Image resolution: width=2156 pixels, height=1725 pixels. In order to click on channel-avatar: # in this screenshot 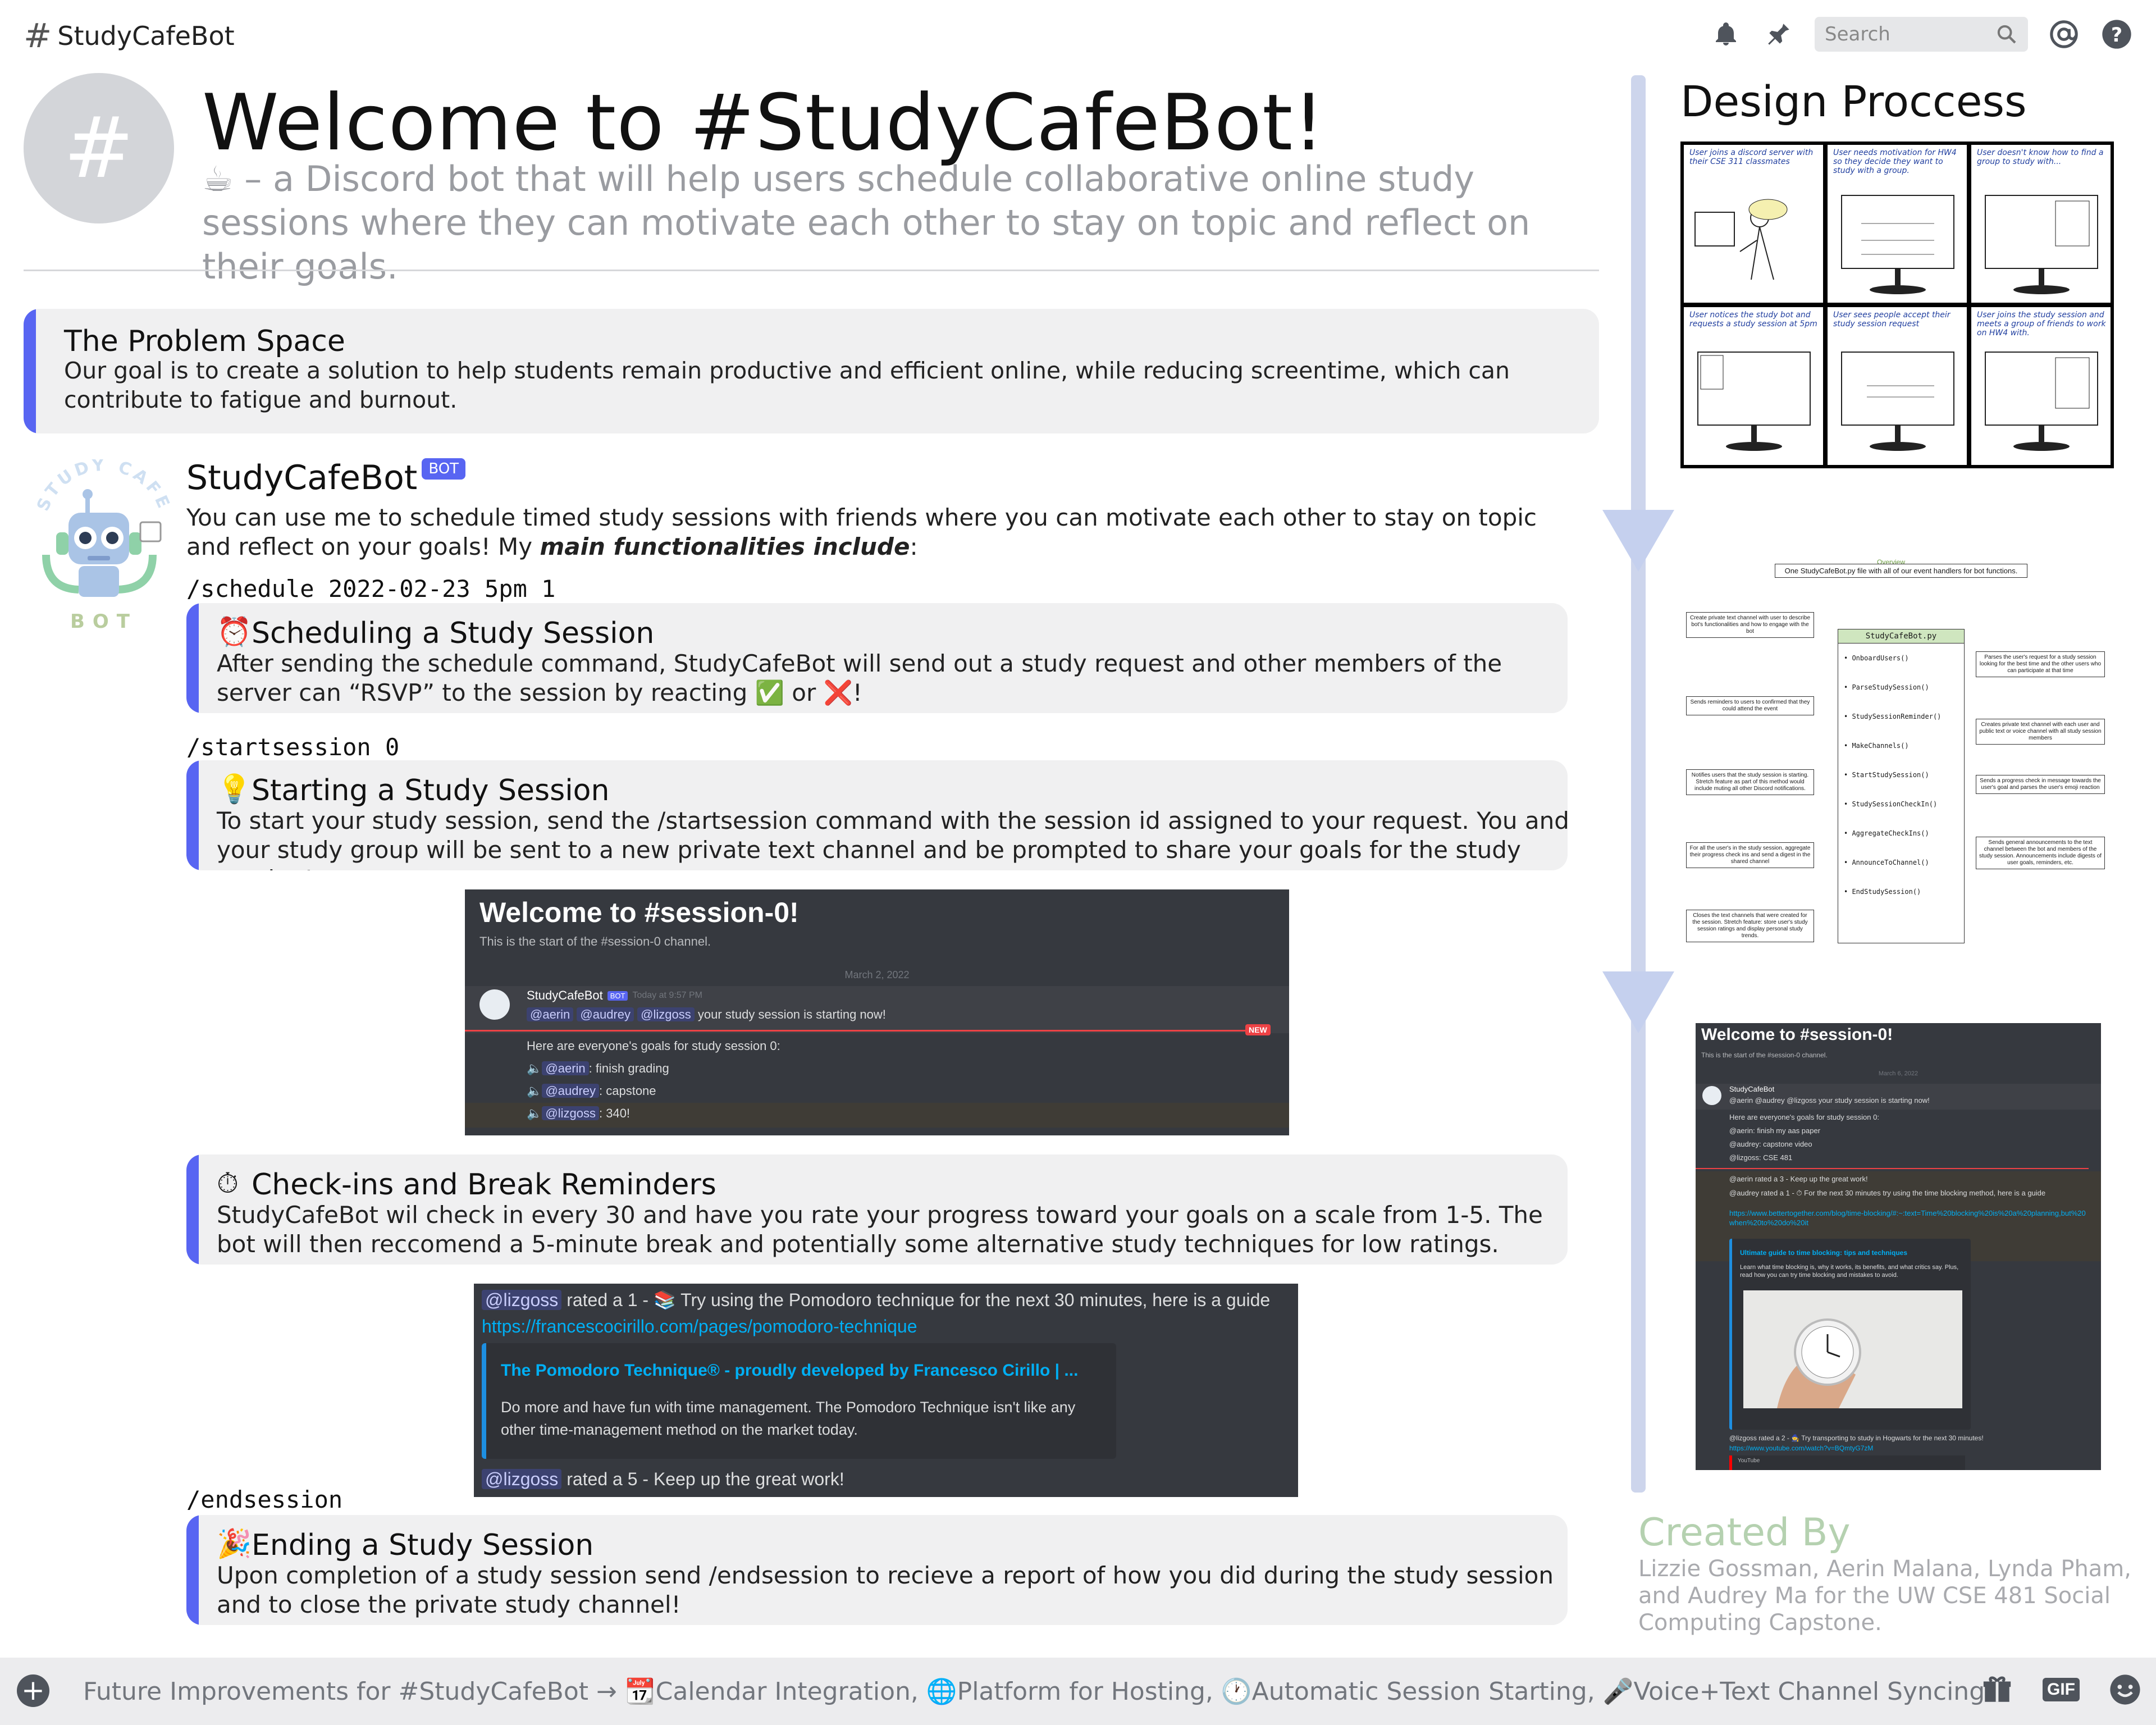, I will do `click(99, 148)`.